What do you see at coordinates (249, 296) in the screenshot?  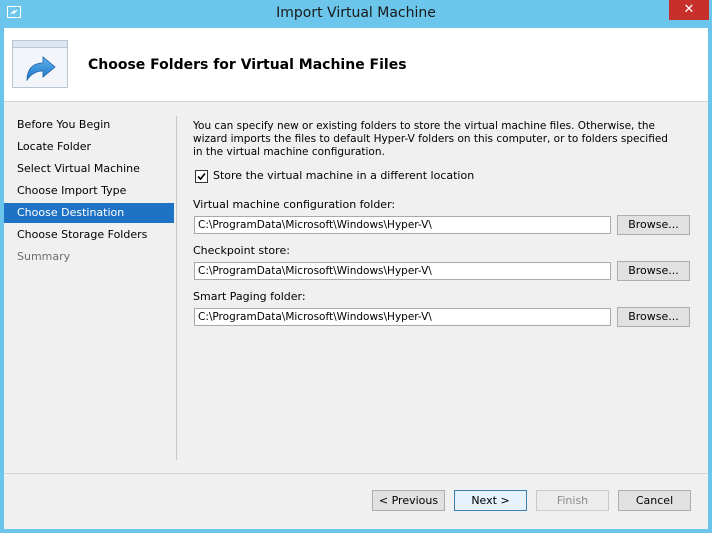 I see `smart-paging-label: Smart Paging folder:` at bounding box center [249, 296].